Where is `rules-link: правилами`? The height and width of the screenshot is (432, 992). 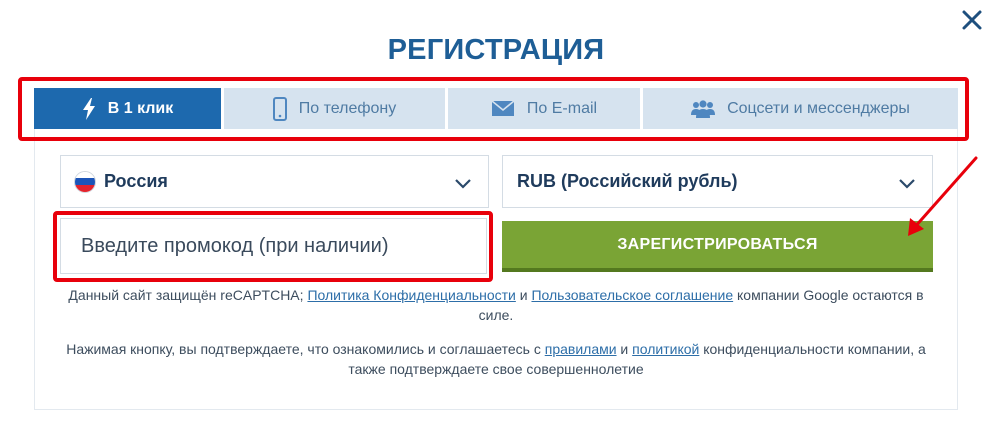 rules-link: правилами is located at coordinates (581, 349).